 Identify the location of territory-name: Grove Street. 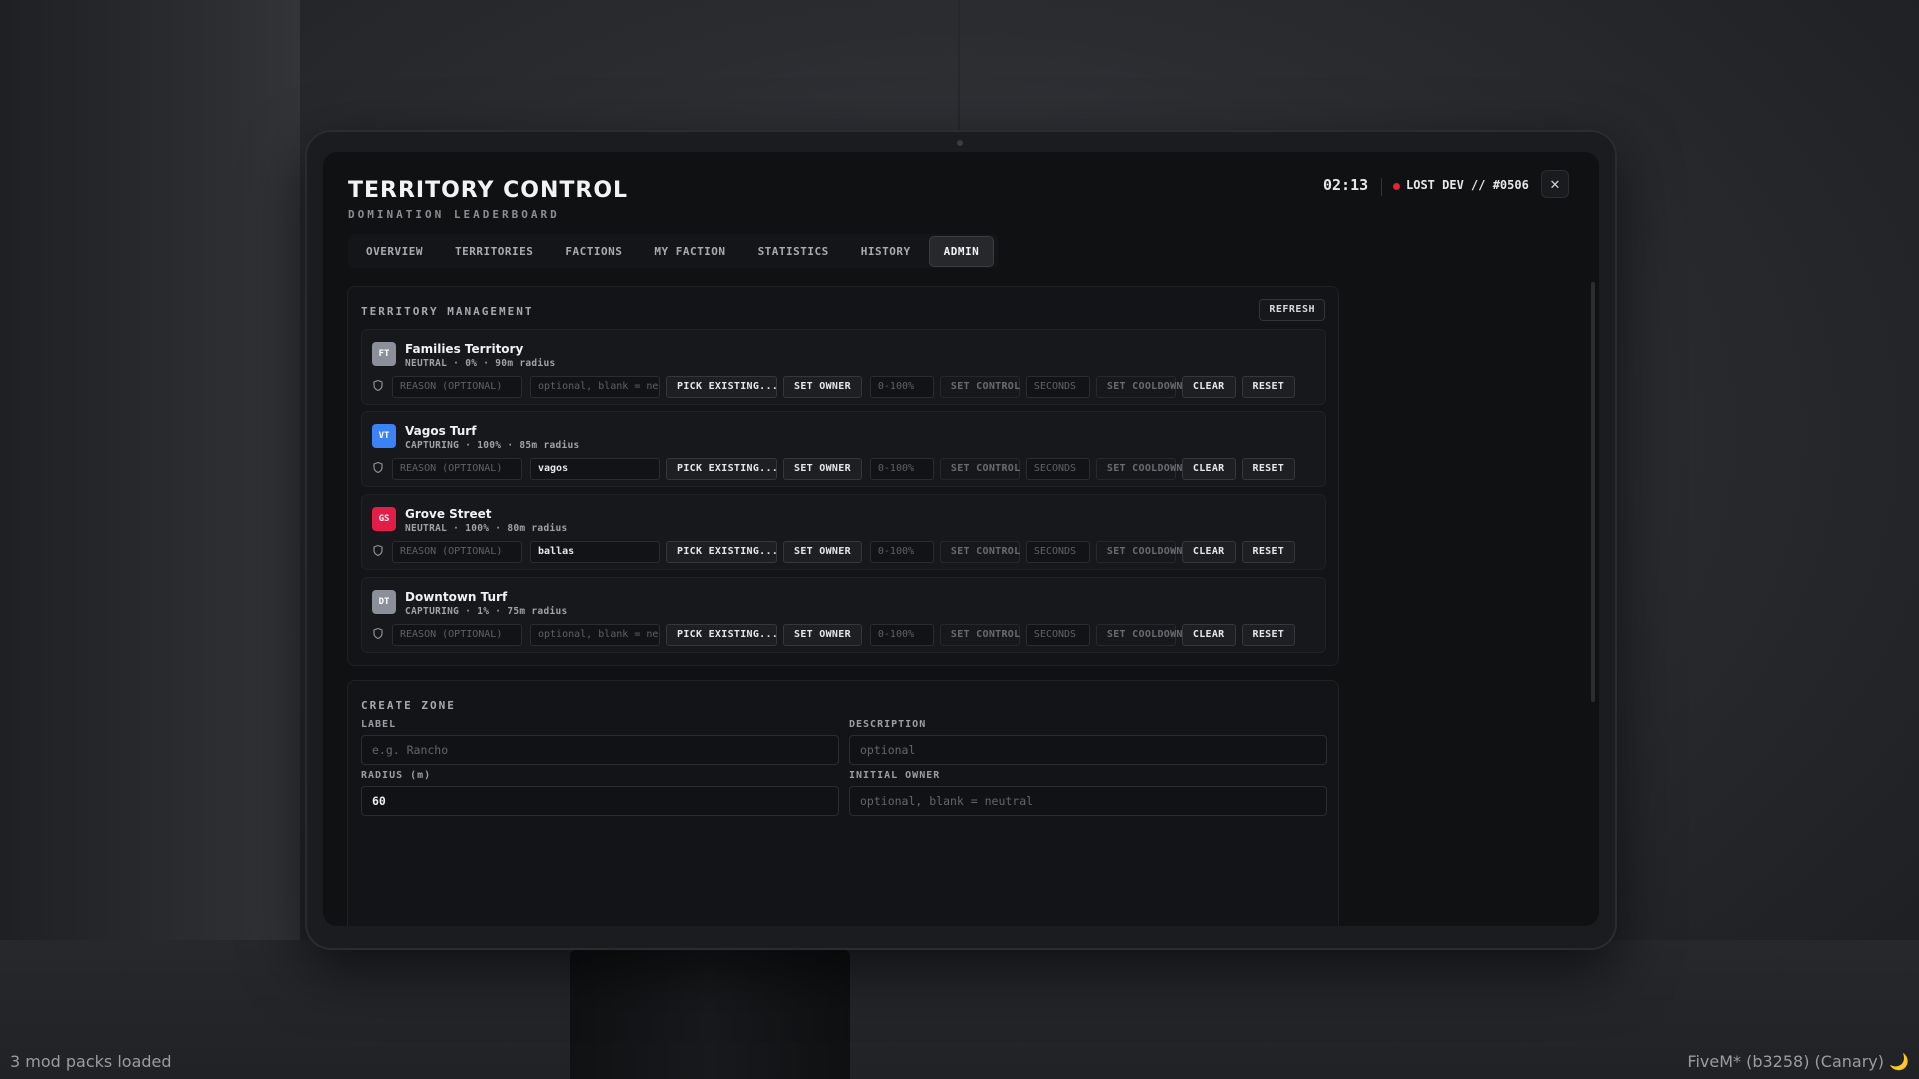
(448, 514).